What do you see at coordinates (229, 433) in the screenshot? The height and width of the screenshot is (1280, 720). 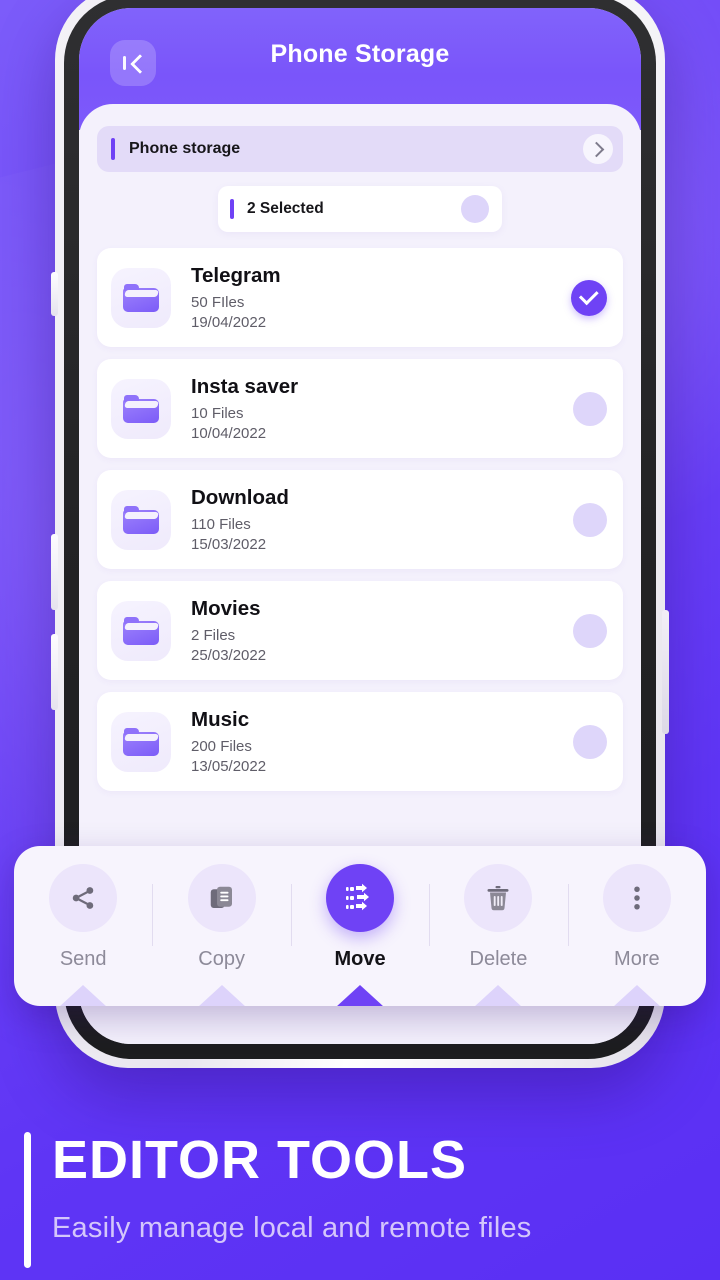 I see `file-date: 10/04/2022` at bounding box center [229, 433].